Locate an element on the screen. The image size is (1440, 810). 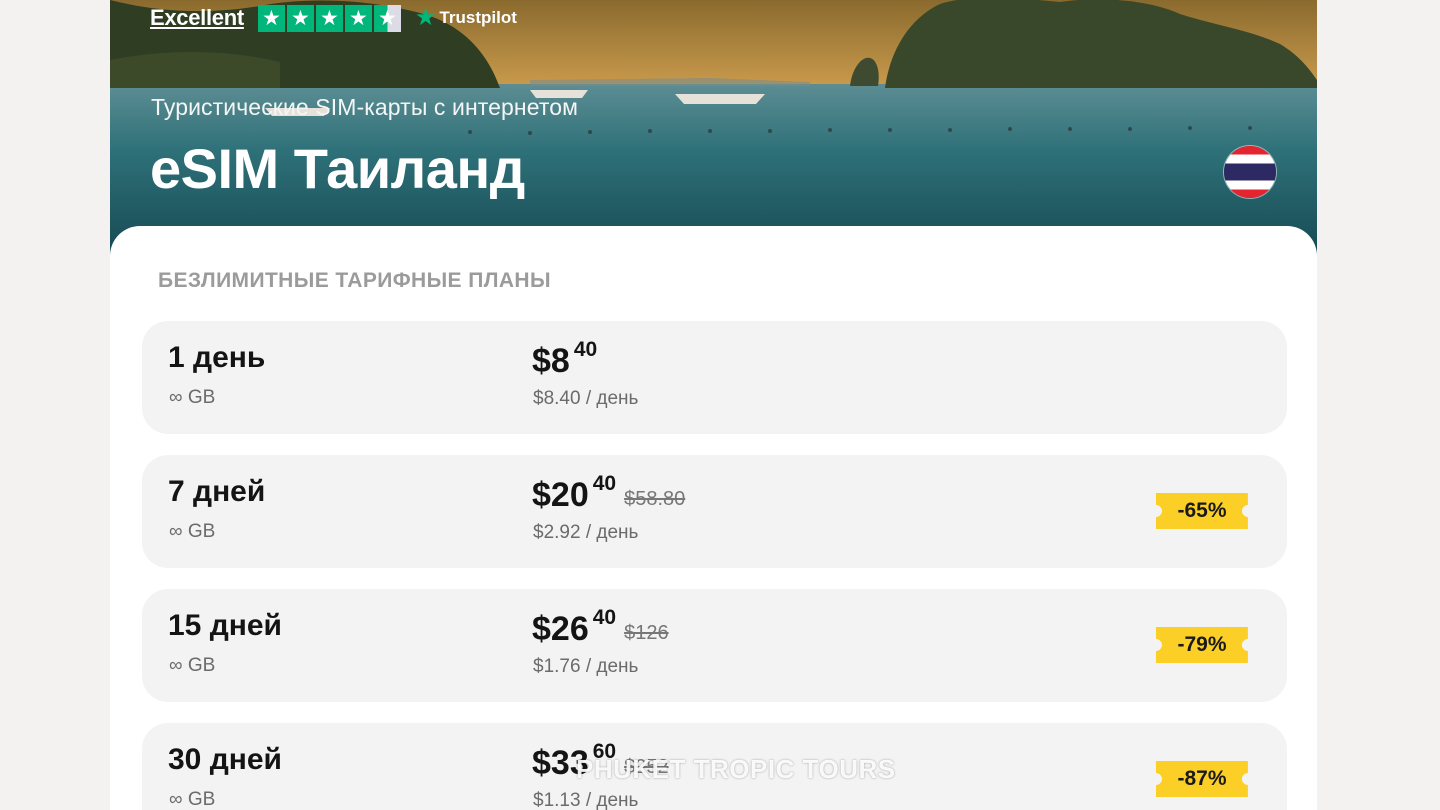
plan-price: $8 40 is located at coordinates (565, 359).